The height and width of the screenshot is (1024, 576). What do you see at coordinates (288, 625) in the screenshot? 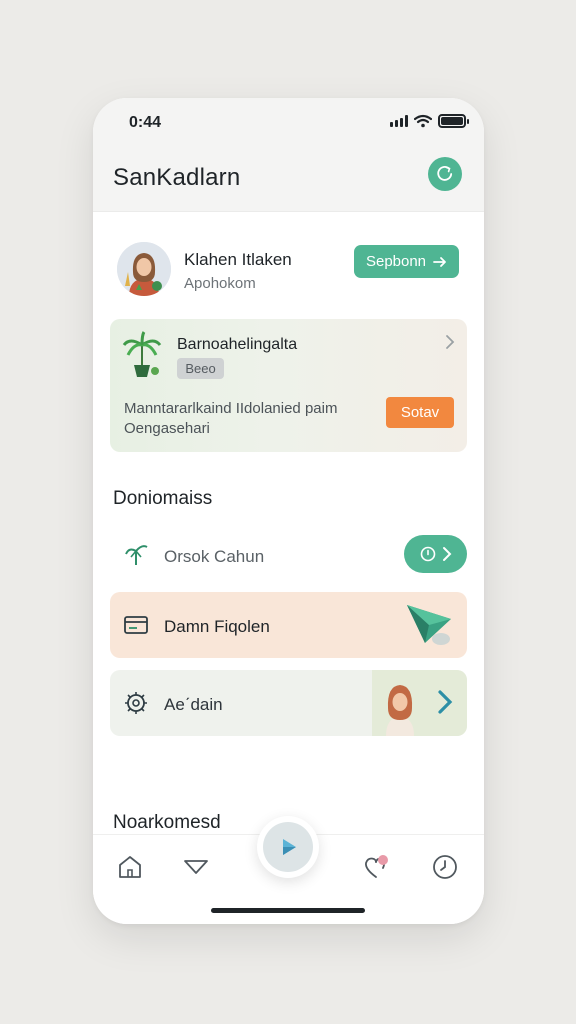
I see `list-item: Damn Fiqolen` at bounding box center [288, 625].